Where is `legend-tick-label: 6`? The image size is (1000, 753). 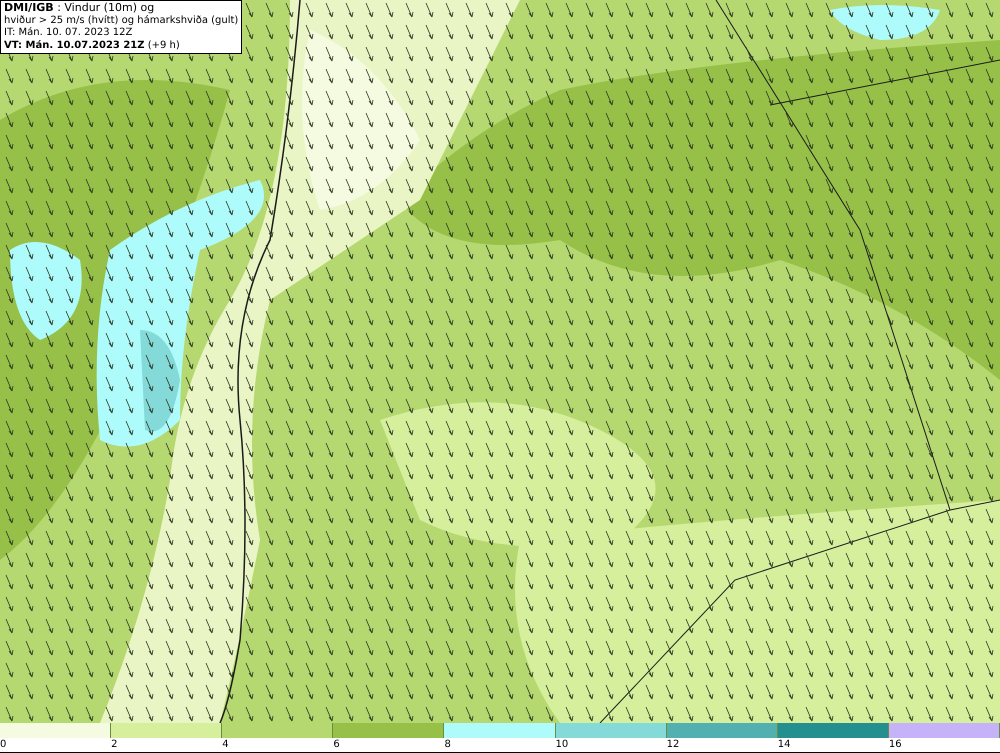
legend-tick-label: 6 is located at coordinates (336, 745).